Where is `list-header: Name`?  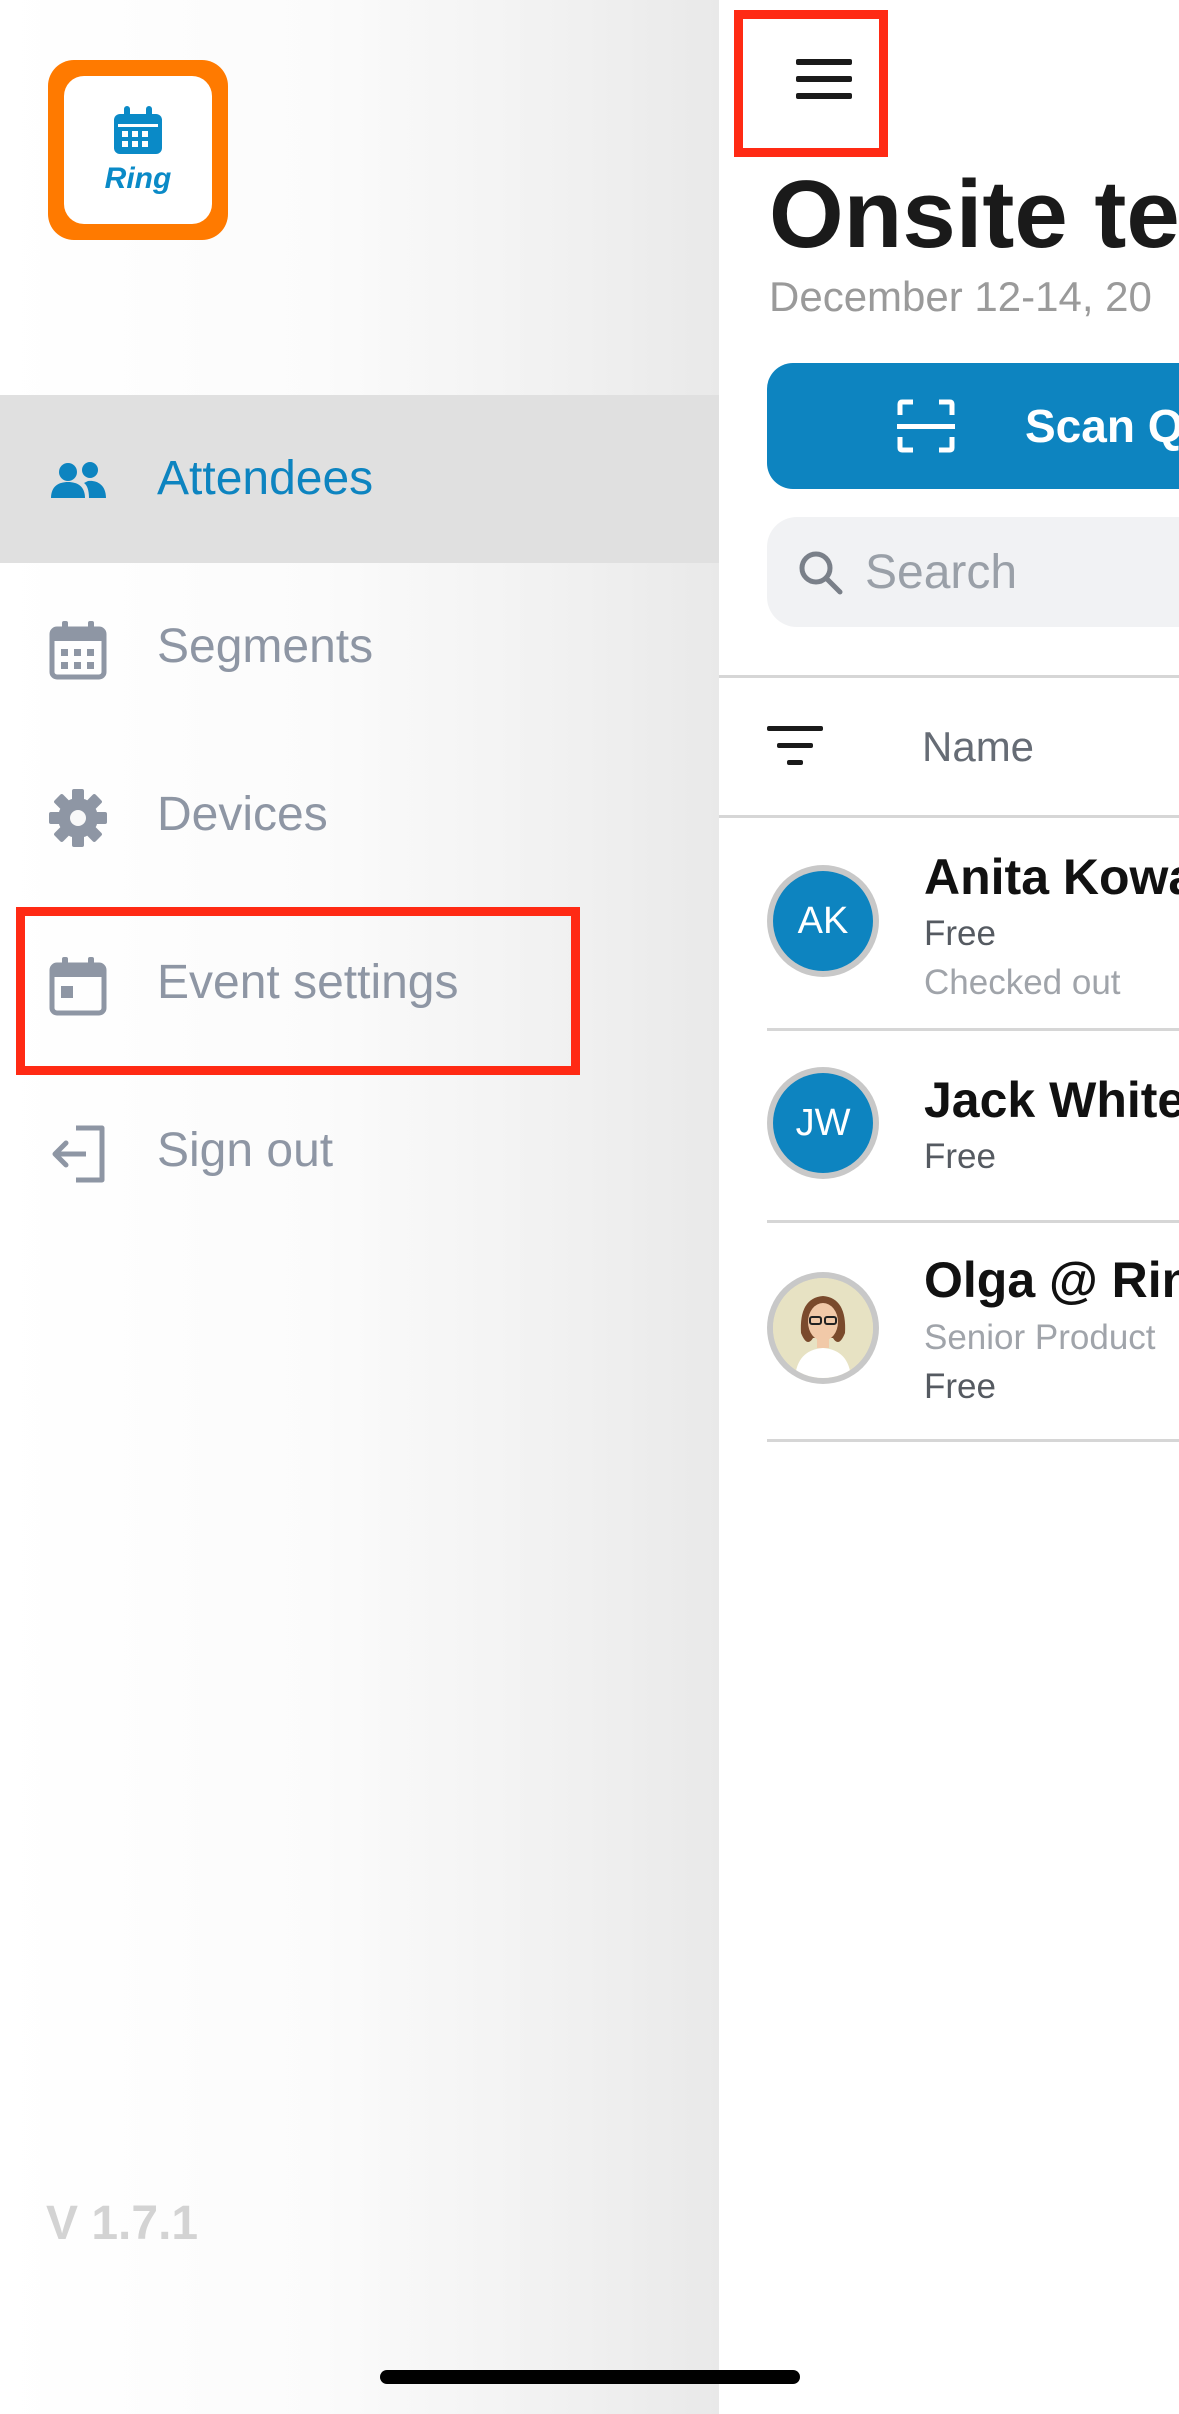
list-header: Name is located at coordinates (949, 747).